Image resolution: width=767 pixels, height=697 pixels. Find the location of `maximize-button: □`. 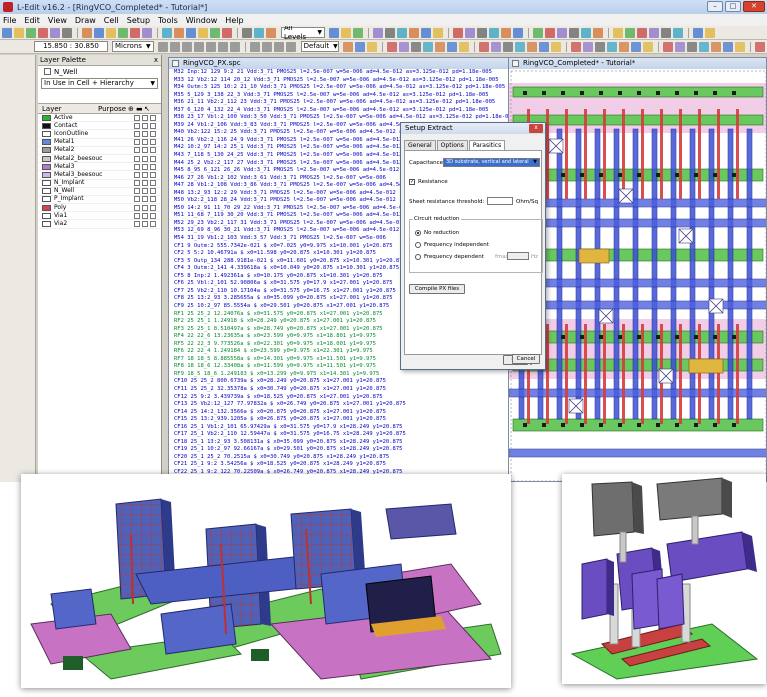

maximize-button: □ is located at coordinates (733, 6).